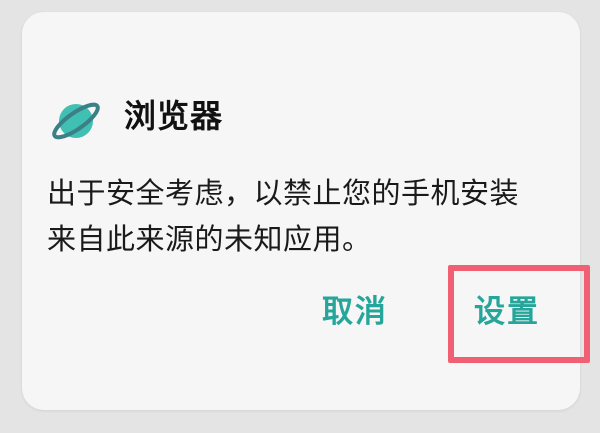 The width and height of the screenshot is (600, 433). What do you see at coordinates (283, 193) in the screenshot?
I see `message-line-1: 出于安全考虑，以禁止您的手机安装` at bounding box center [283, 193].